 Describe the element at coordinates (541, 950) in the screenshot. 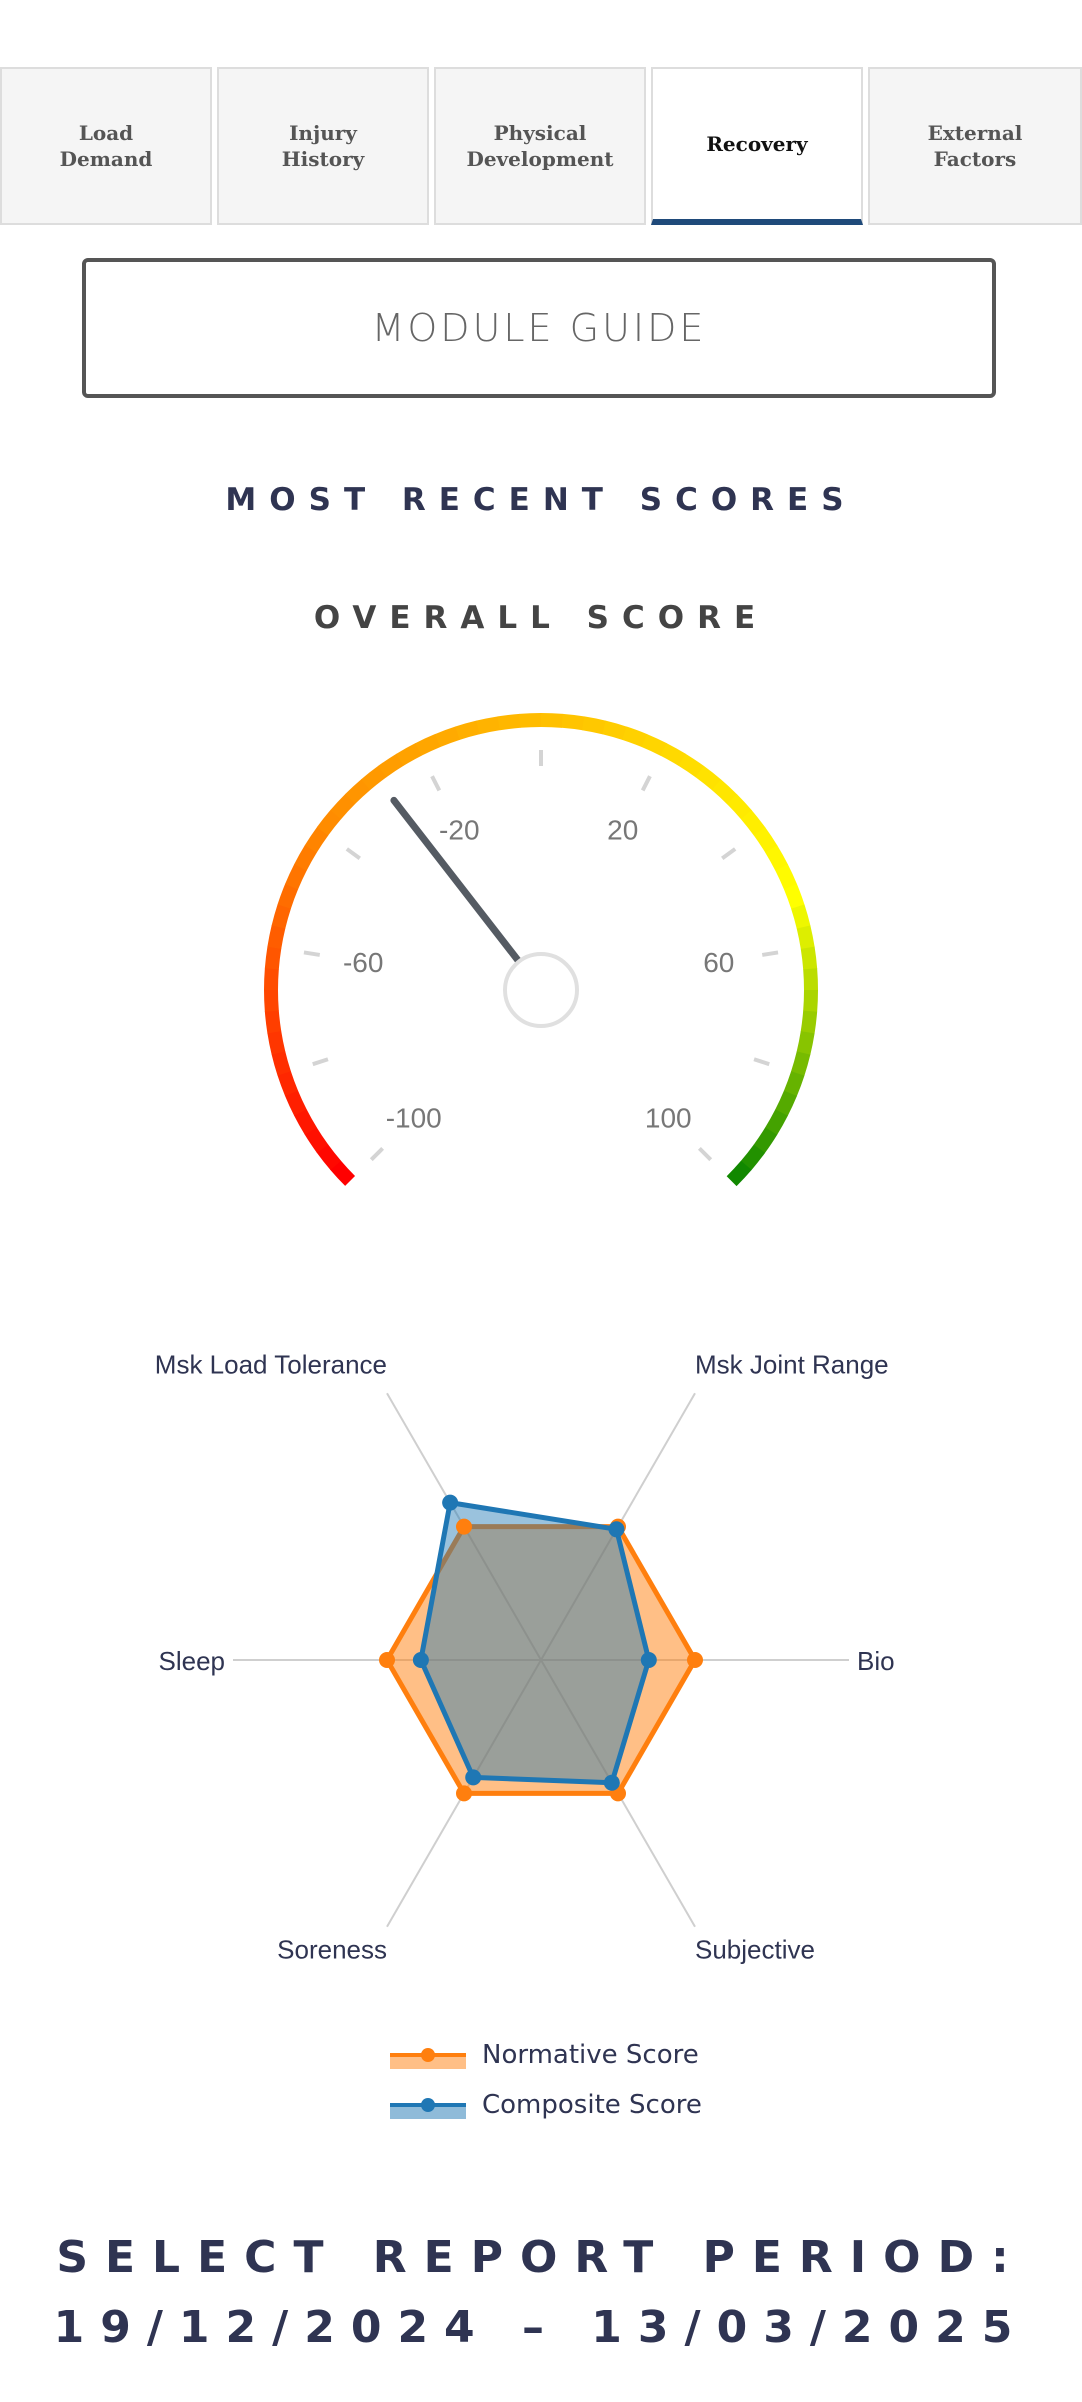

I see `overall-score-gauge: -100 -60 -20 20 60 100` at that location.